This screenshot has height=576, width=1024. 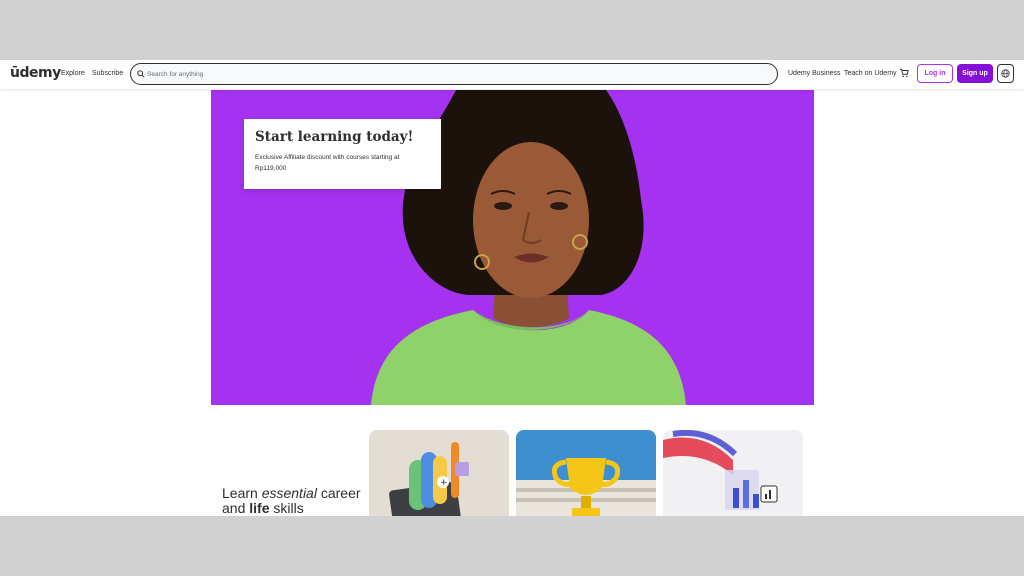 What do you see at coordinates (447, 74) in the screenshot?
I see `search-input` at bounding box center [447, 74].